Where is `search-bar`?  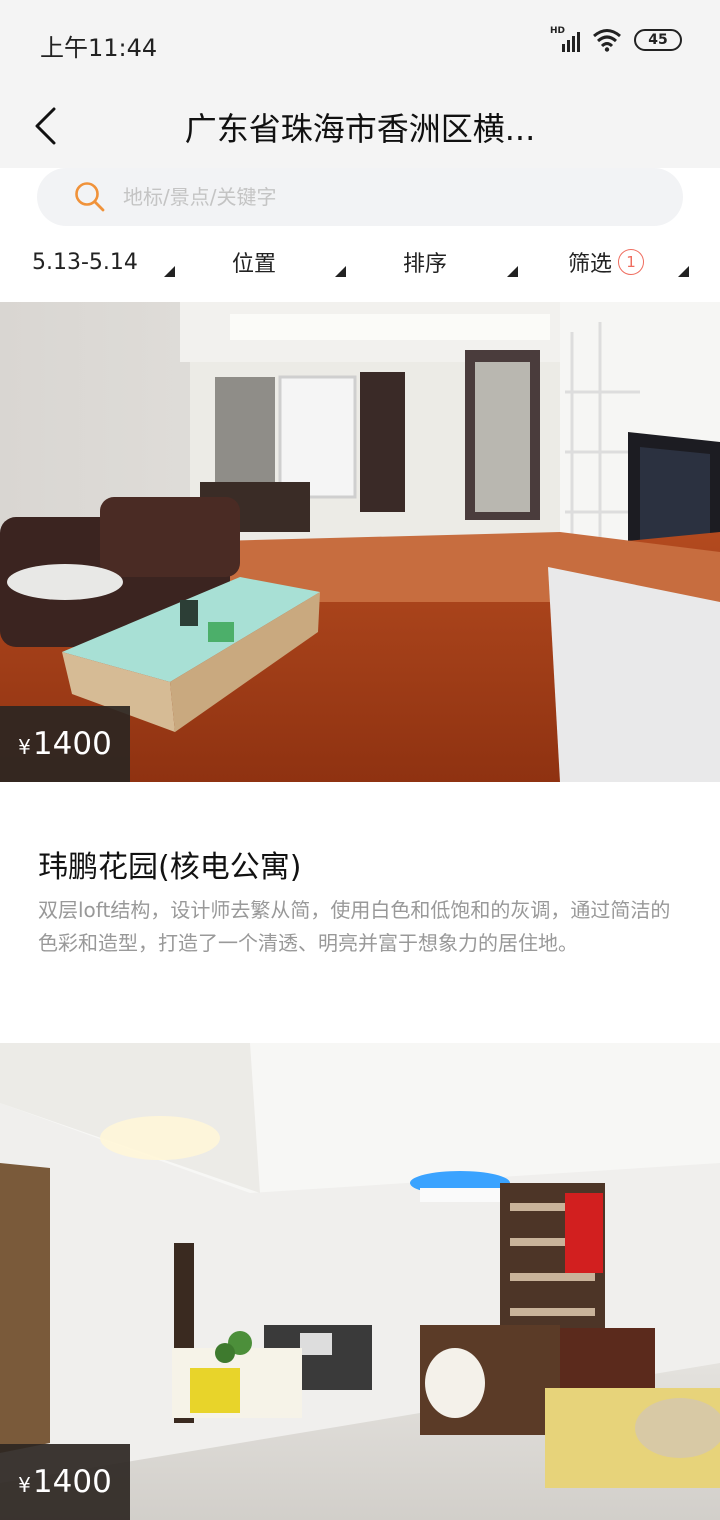 search-bar is located at coordinates (360, 197).